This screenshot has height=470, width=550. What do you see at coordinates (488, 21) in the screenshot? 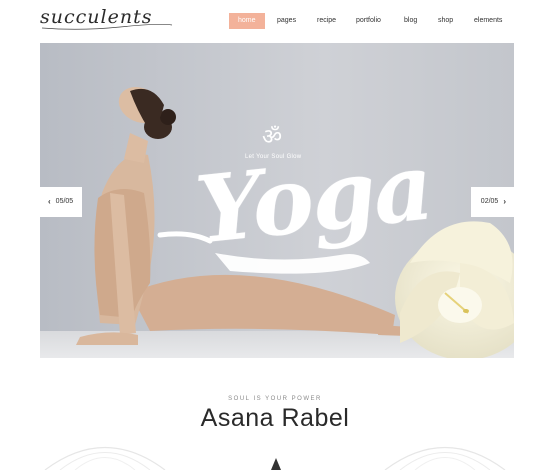
I see `nav-elements: elements` at bounding box center [488, 21].